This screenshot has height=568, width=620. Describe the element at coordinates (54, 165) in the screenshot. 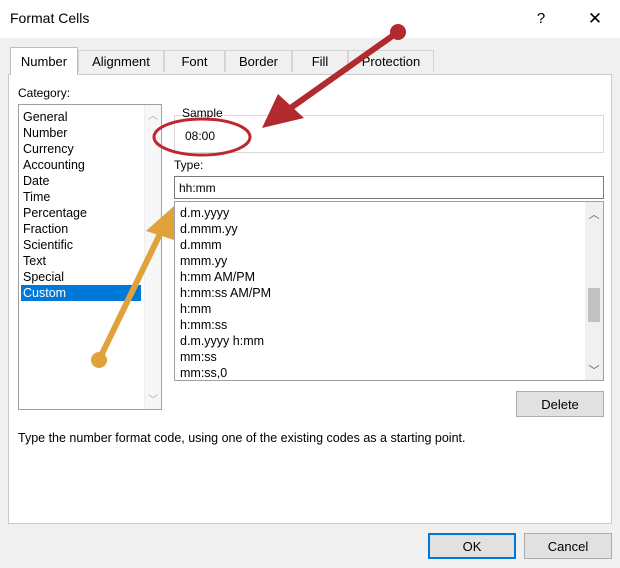

I see `category-item-accounting: Accounting` at that location.